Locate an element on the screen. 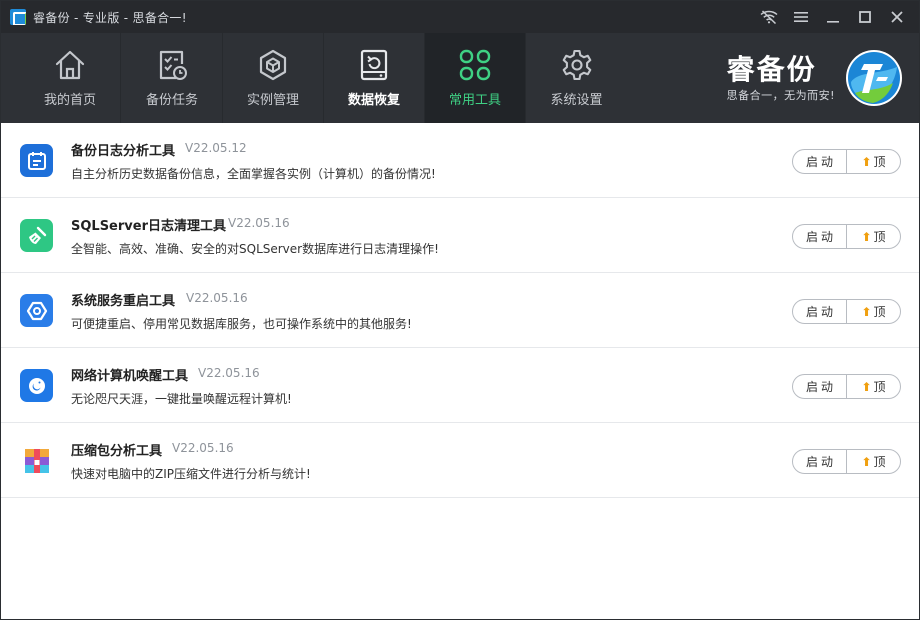 Image resolution: width=920 pixels, height=620 pixels. nav-item-home: 我的首页 is located at coordinates (70, 78).